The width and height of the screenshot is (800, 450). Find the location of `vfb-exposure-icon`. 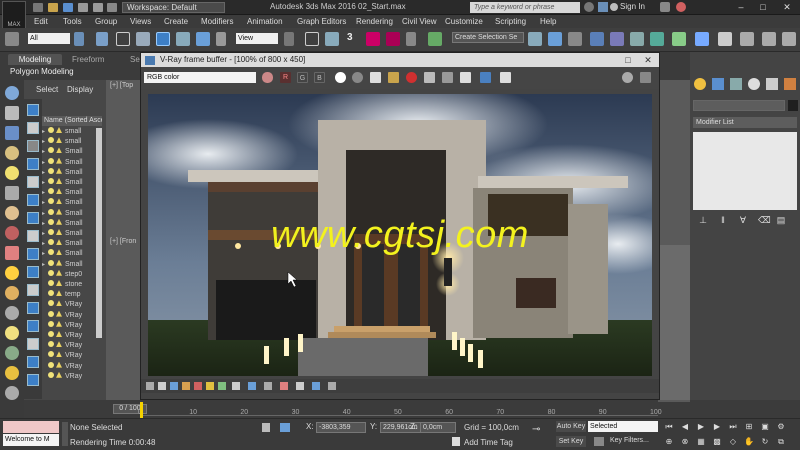

vfb-exposure-icon is located at coordinates (198, 386).